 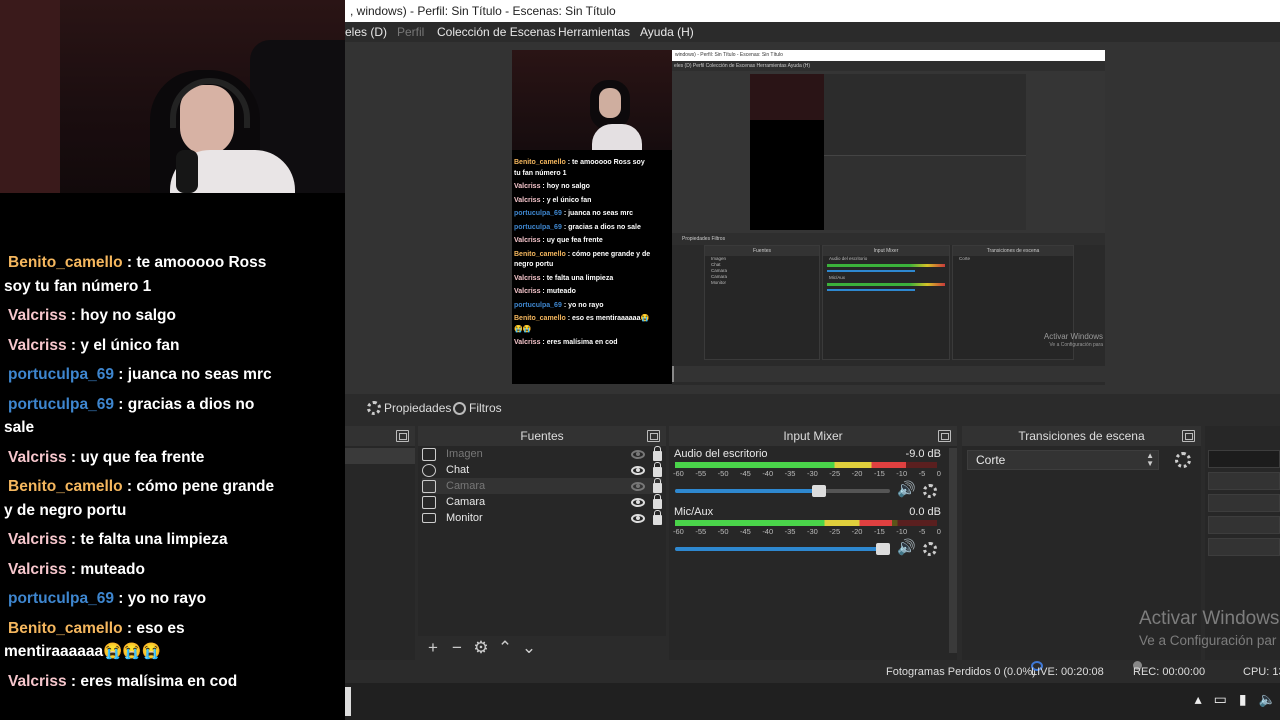 I want to click on preview-scrollbar, so click(x=888, y=374).